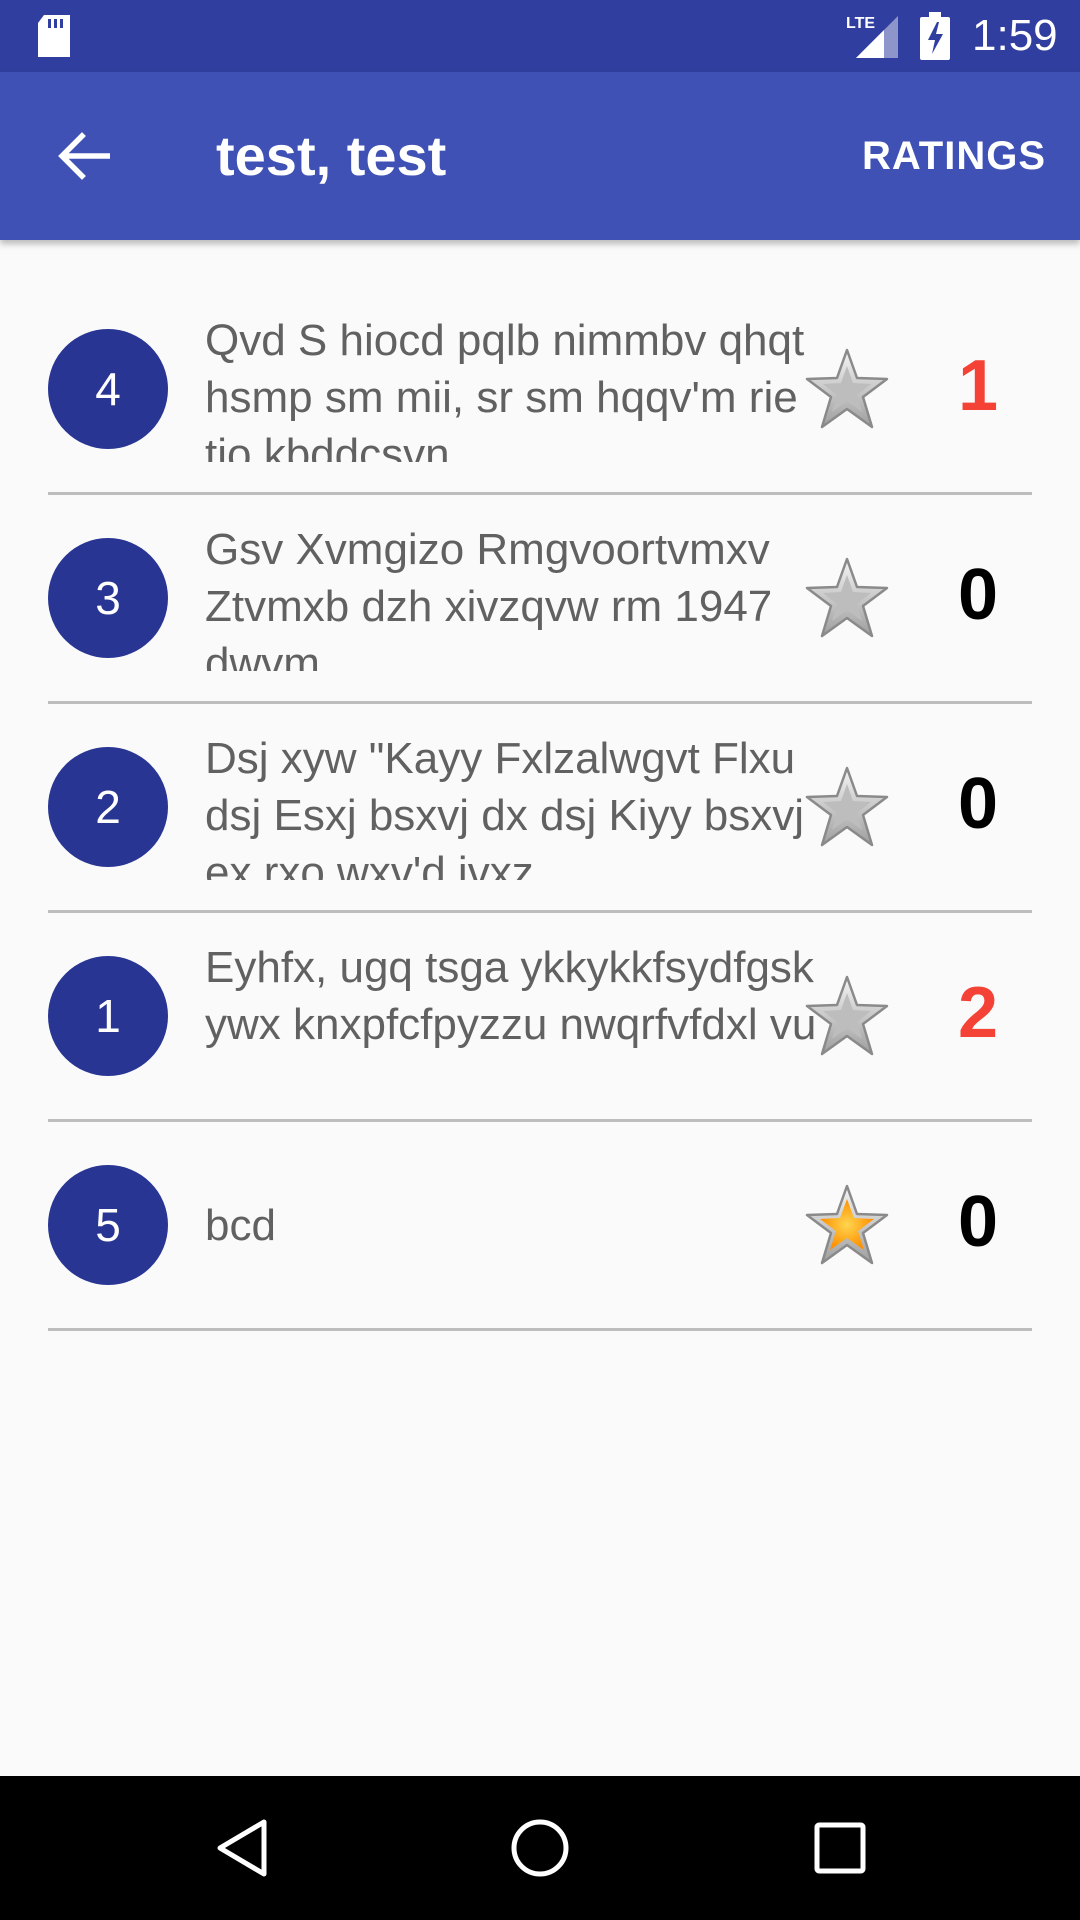 This screenshot has height=1920, width=1080. I want to click on page-title: test, test, so click(331, 155).